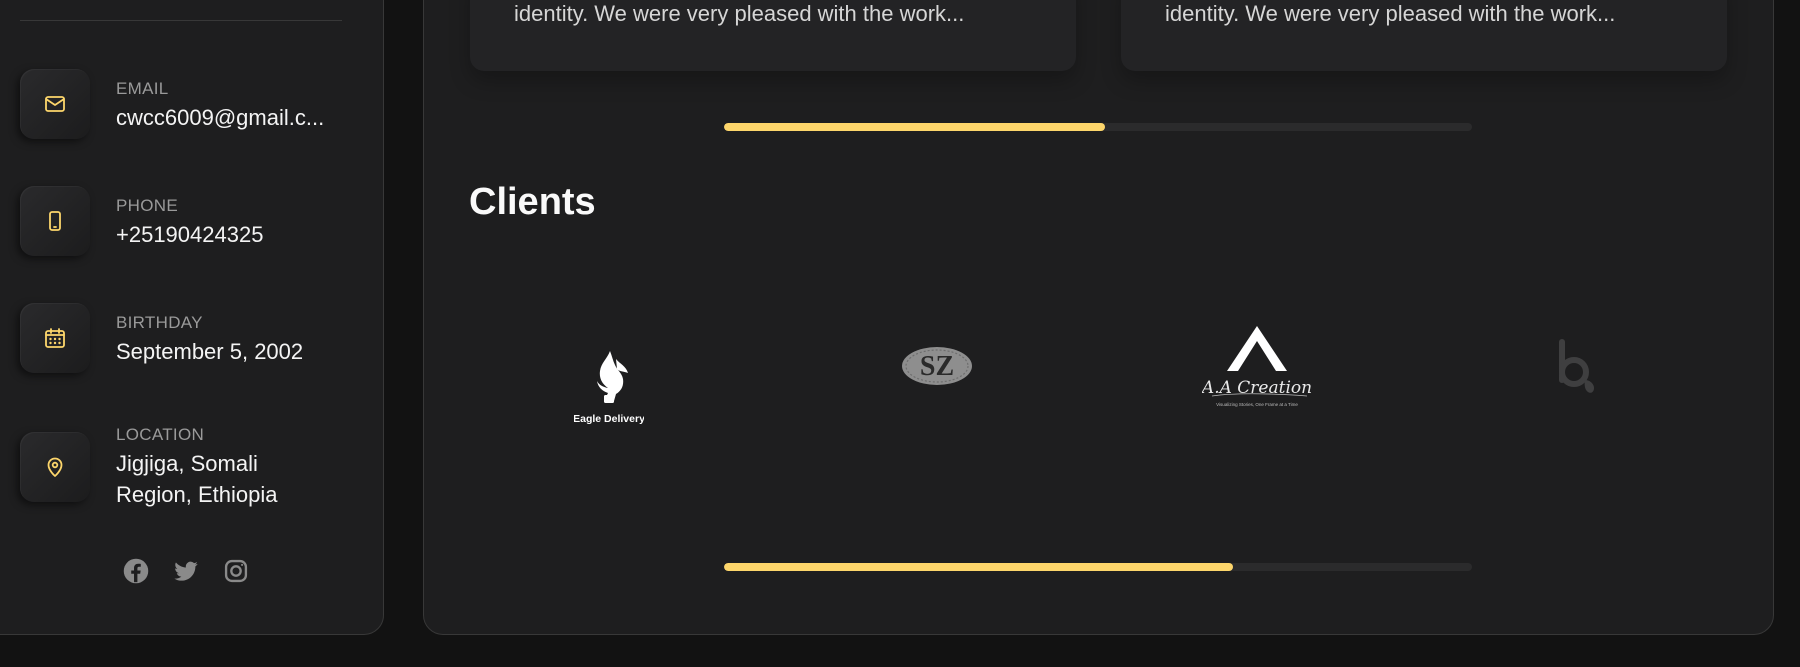  Describe the element at coordinates (181, 20) in the screenshot. I see `sidebar-separator` at that location.